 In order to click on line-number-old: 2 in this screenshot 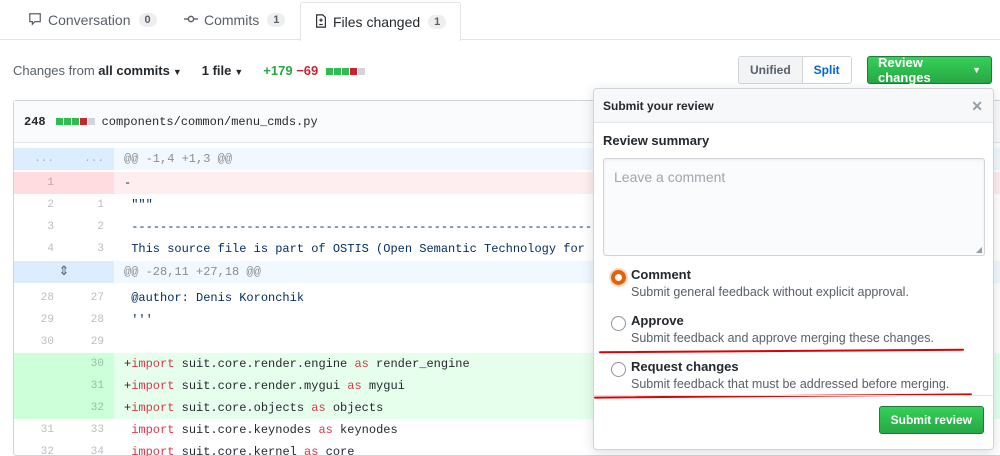, I will do `click(39, 205)`.